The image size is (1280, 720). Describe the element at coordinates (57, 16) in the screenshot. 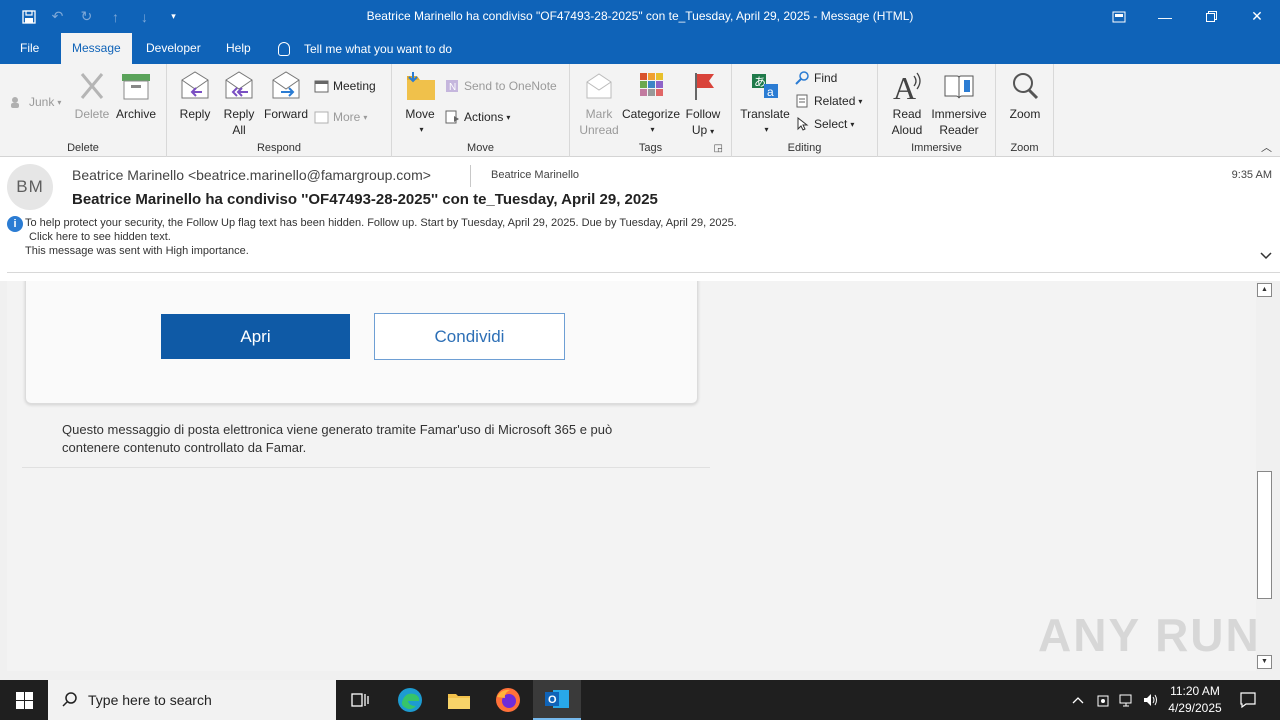

I see `undo-icon: ↶` at that location.